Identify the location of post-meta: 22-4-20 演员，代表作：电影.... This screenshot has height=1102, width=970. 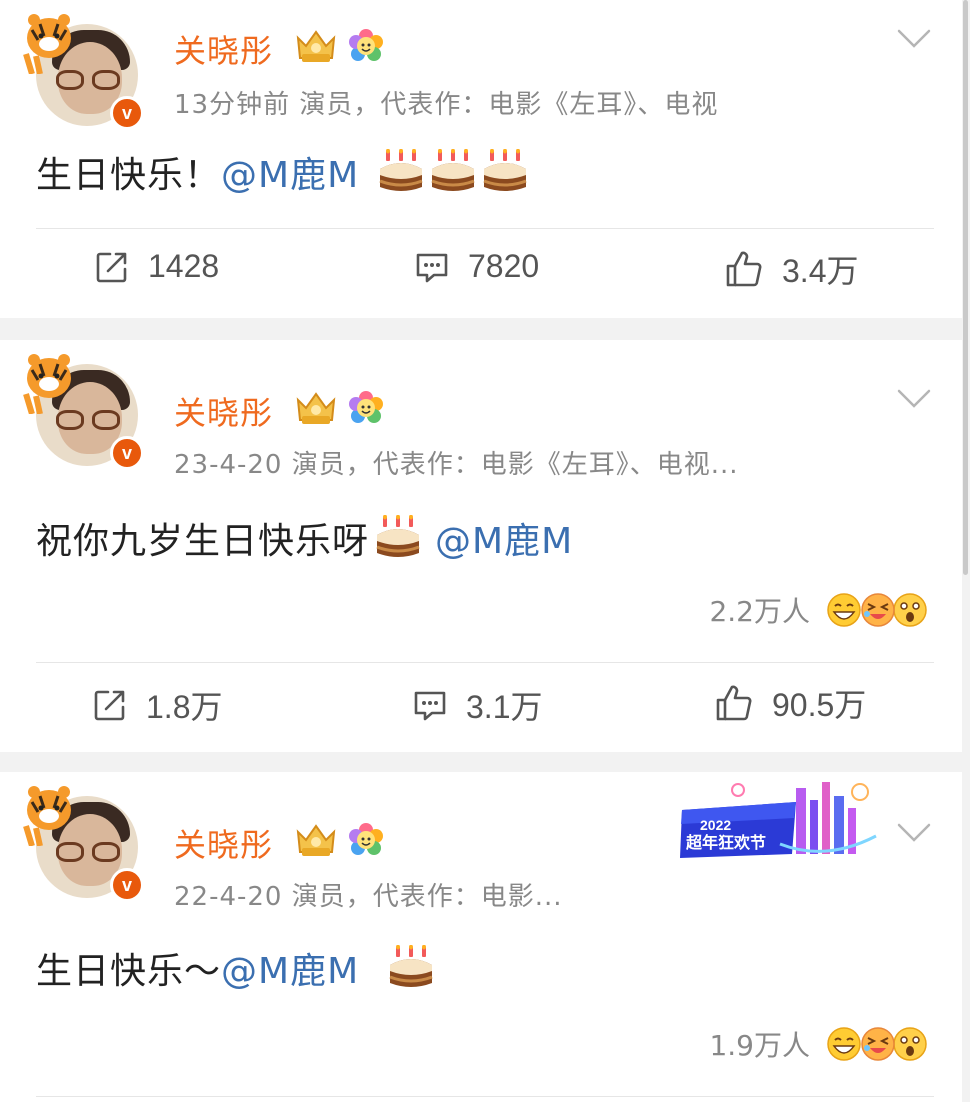
(368, 897).